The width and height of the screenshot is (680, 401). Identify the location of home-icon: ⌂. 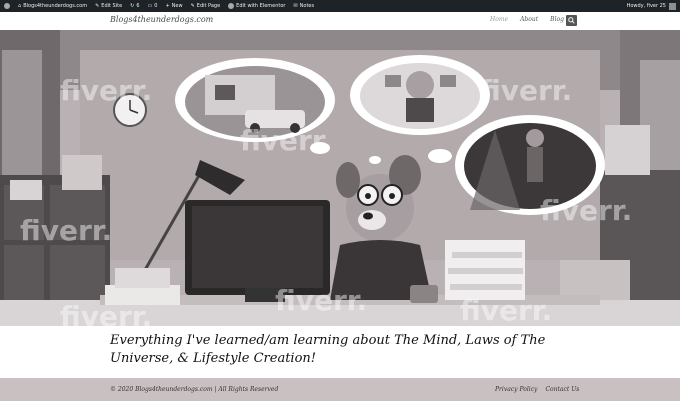
(20, 6).